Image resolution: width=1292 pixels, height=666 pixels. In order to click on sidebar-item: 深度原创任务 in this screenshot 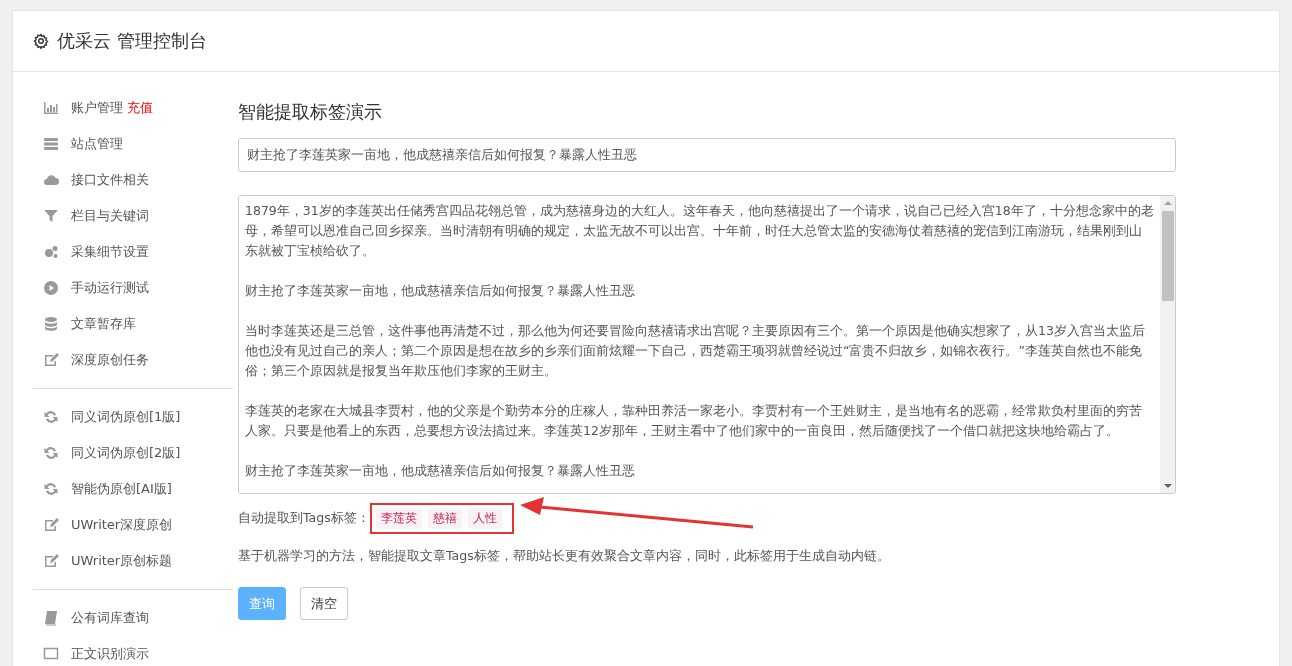, I will do `click(133, 360)`.